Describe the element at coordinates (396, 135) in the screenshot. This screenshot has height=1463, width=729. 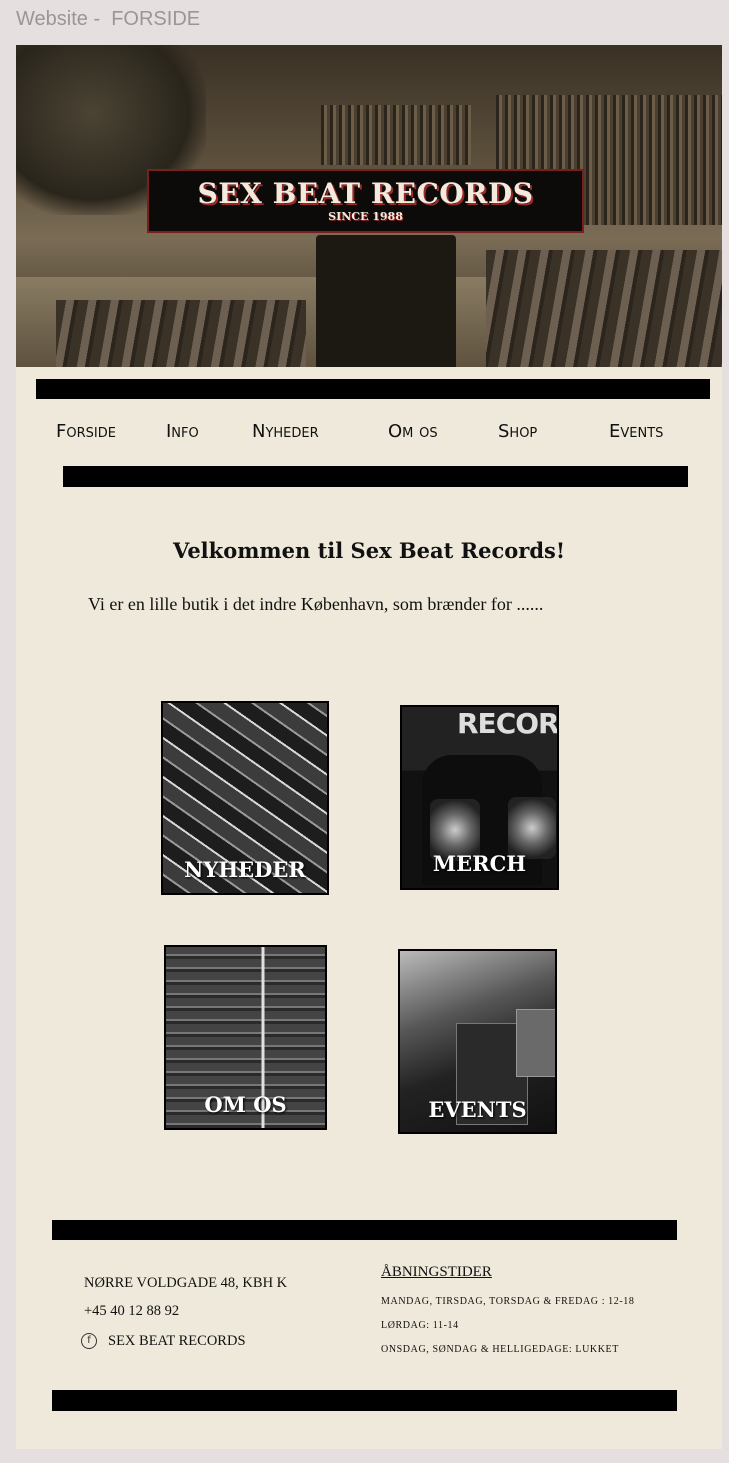
I see `hero-shelf` at that location.